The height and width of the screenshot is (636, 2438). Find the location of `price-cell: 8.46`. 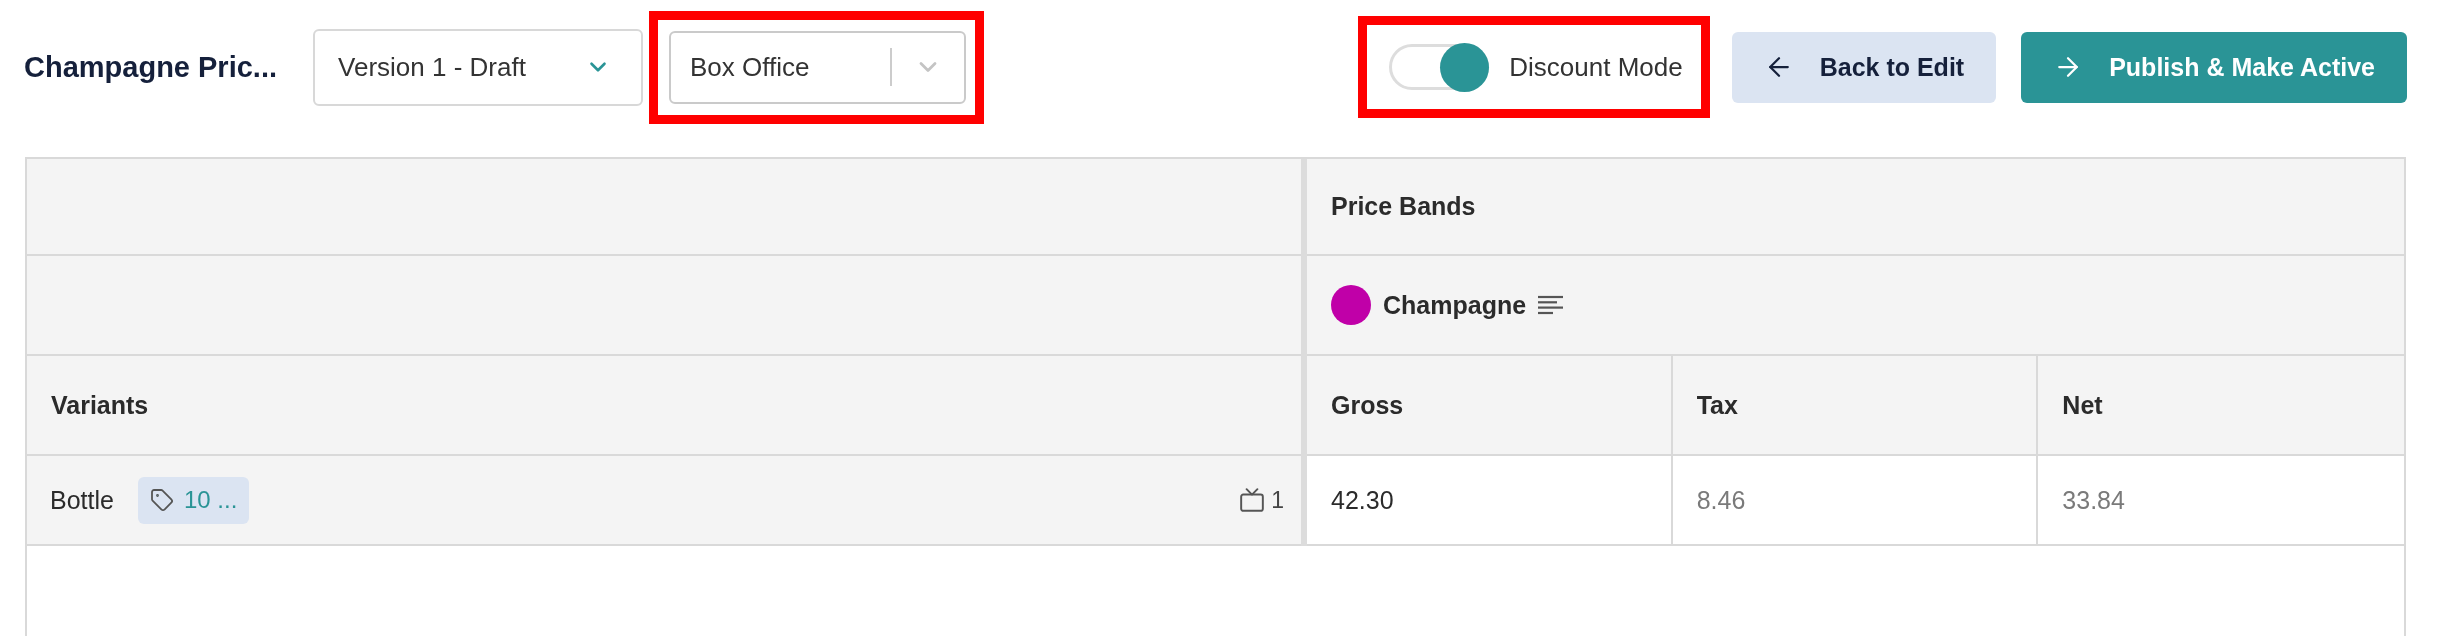

price-cell: 8.46 is located at coordinates (1855, 501).